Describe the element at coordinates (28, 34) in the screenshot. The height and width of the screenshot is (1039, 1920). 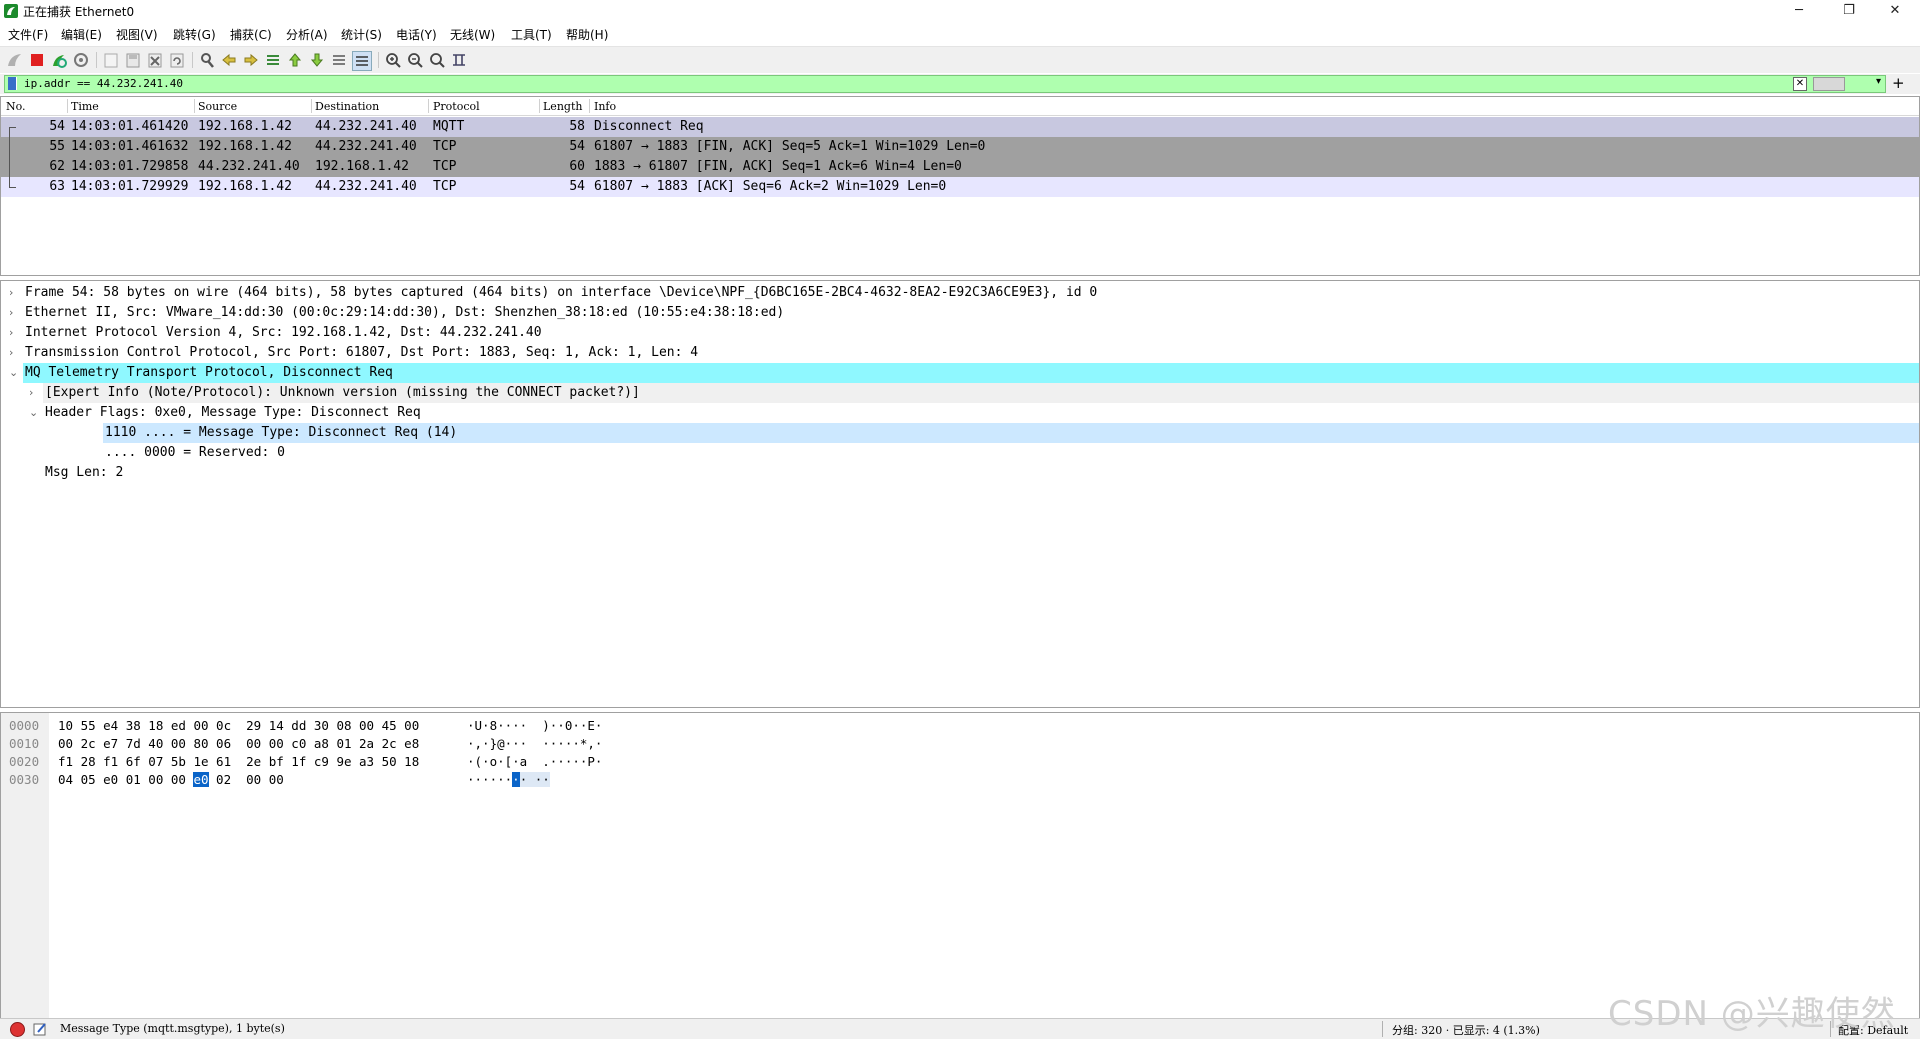
I see `menu-file: 文件(F)` at that location.